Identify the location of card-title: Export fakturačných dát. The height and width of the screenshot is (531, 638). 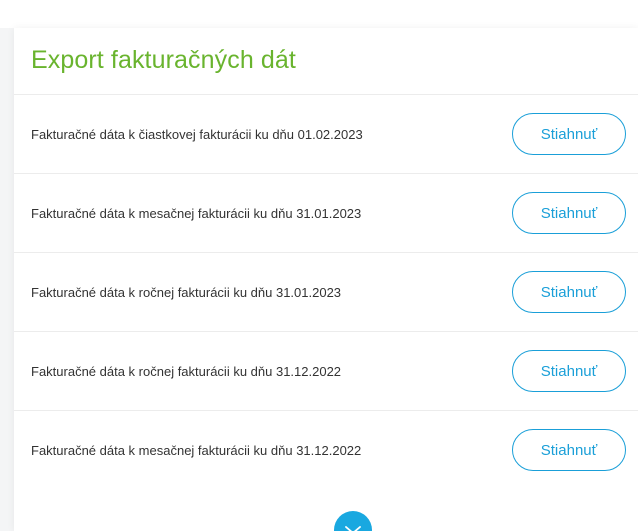
(163, 60).